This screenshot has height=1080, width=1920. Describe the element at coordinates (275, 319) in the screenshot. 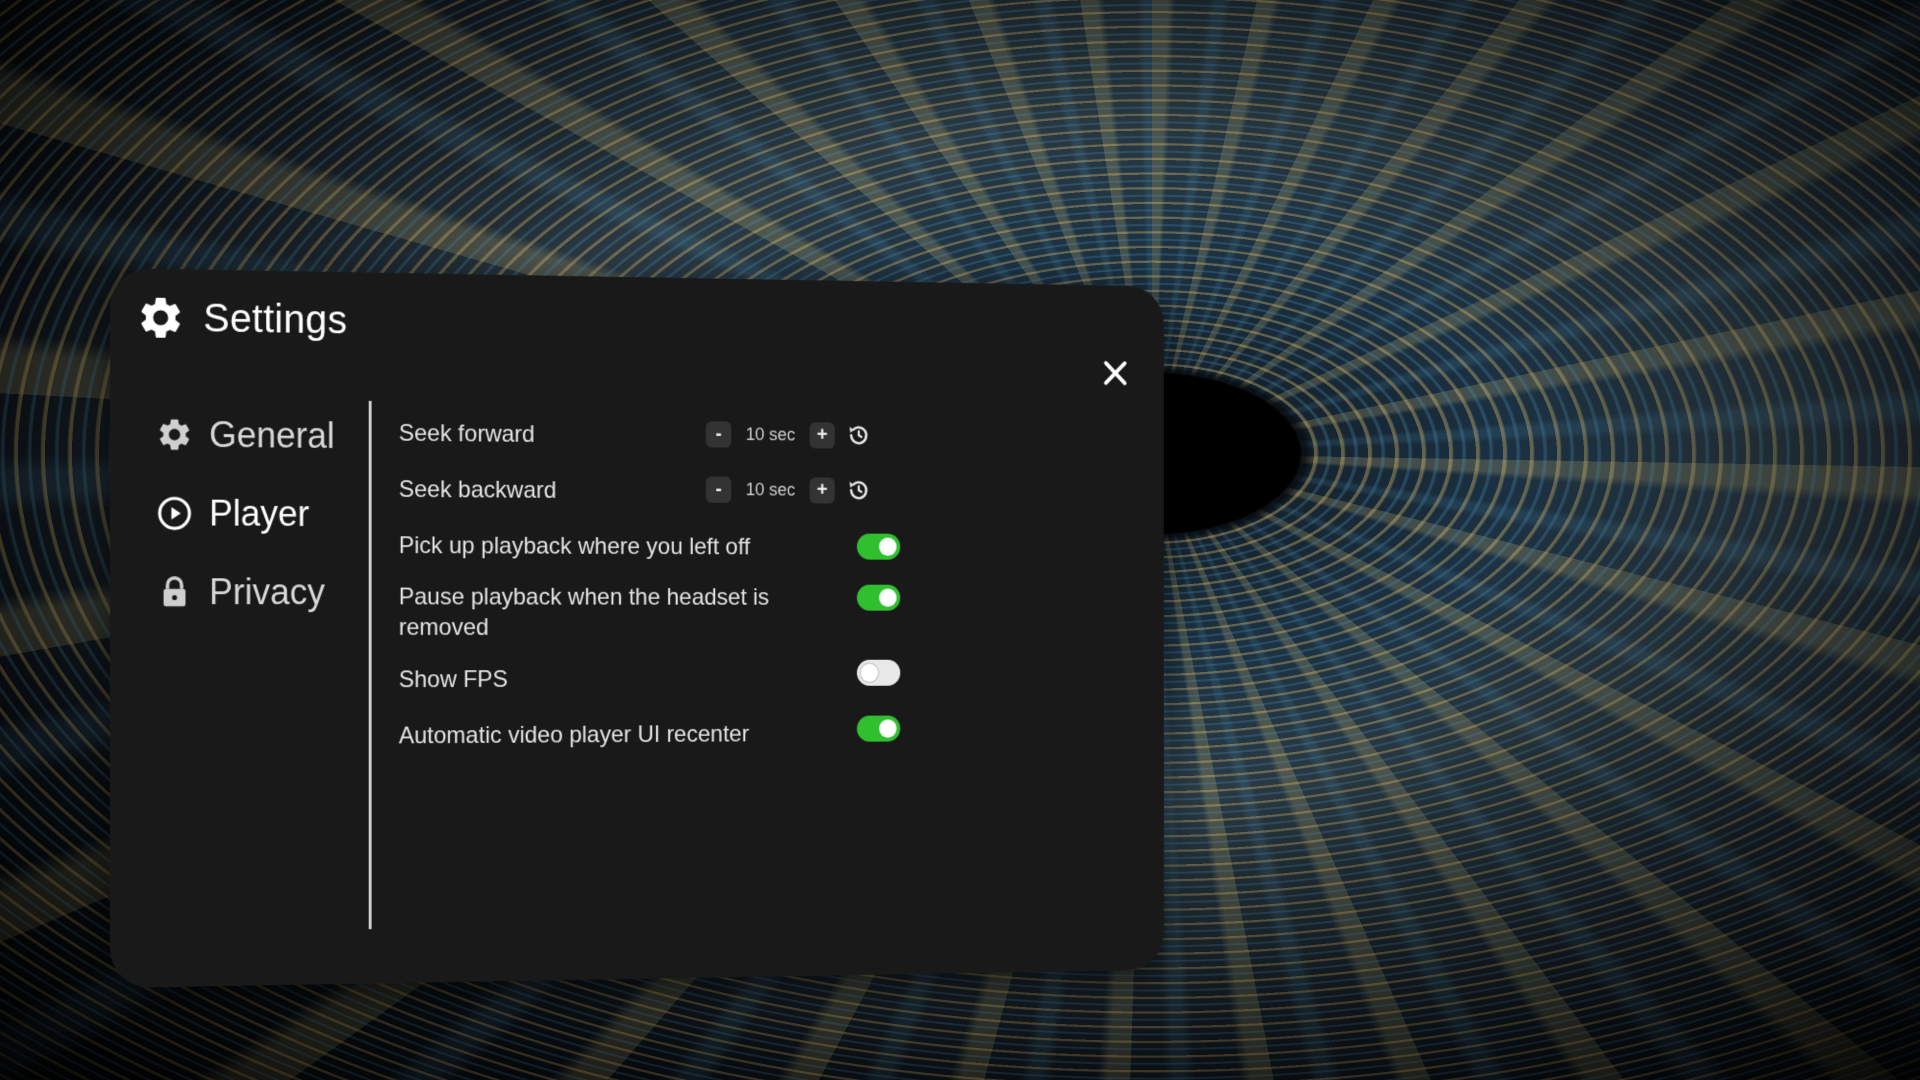

I see `page-title: Settings` at that location.